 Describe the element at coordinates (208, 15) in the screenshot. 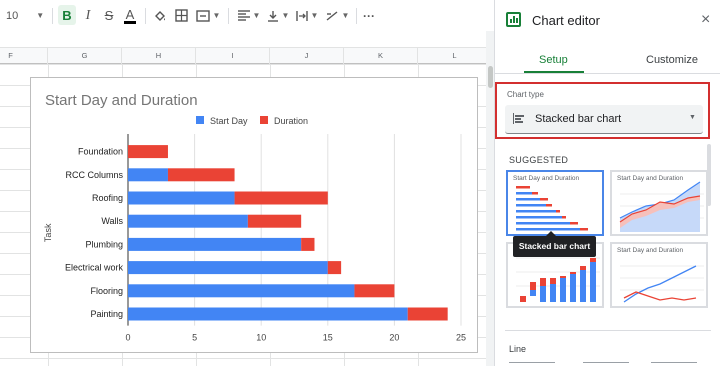

I see `merge-cells-icon: ▼` at that location.